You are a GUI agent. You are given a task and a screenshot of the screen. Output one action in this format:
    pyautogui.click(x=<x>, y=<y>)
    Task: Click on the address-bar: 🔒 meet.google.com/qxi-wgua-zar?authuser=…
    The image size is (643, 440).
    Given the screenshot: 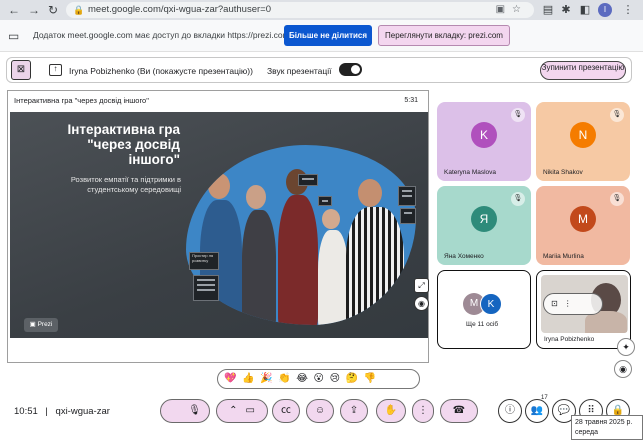 What is the action you would take?
    pyautogui.click(x=300, y=10)
    